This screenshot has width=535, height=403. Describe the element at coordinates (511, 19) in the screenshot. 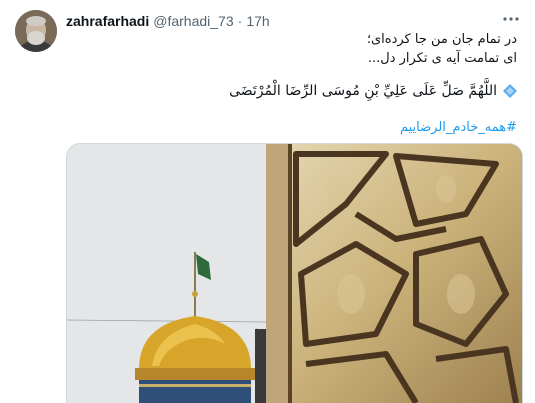

I see `more-dots-icon` at that location.